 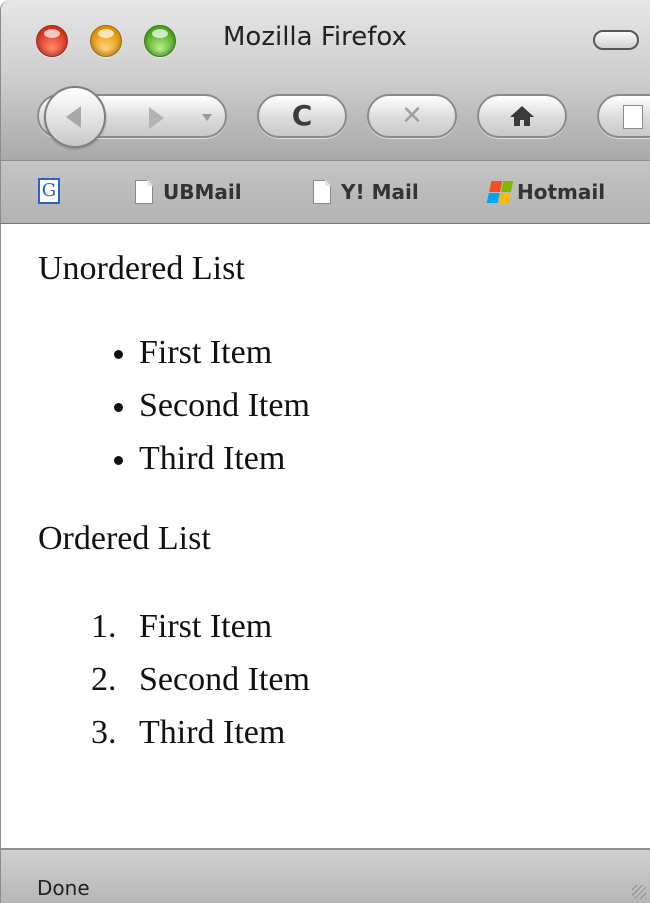 I want to click on minimize-window-button, so click(x=106, y=41).